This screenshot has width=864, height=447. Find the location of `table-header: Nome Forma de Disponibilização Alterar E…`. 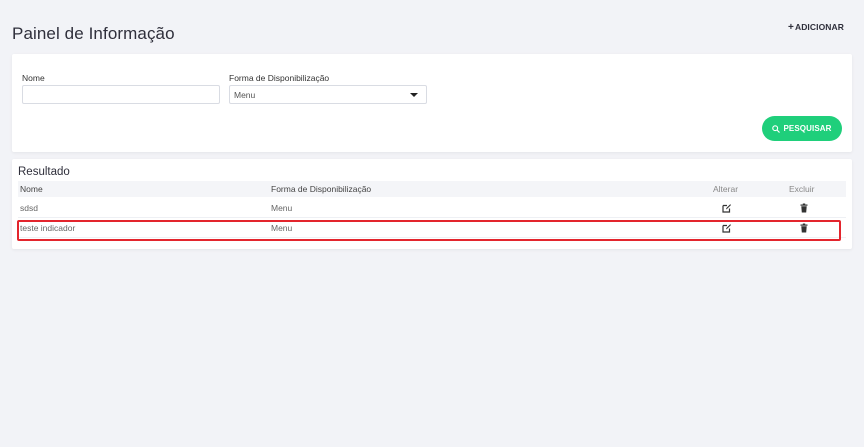

table-header: Nome Forma de Disponibilização Alterar E… is located at coordinates (432, 189).